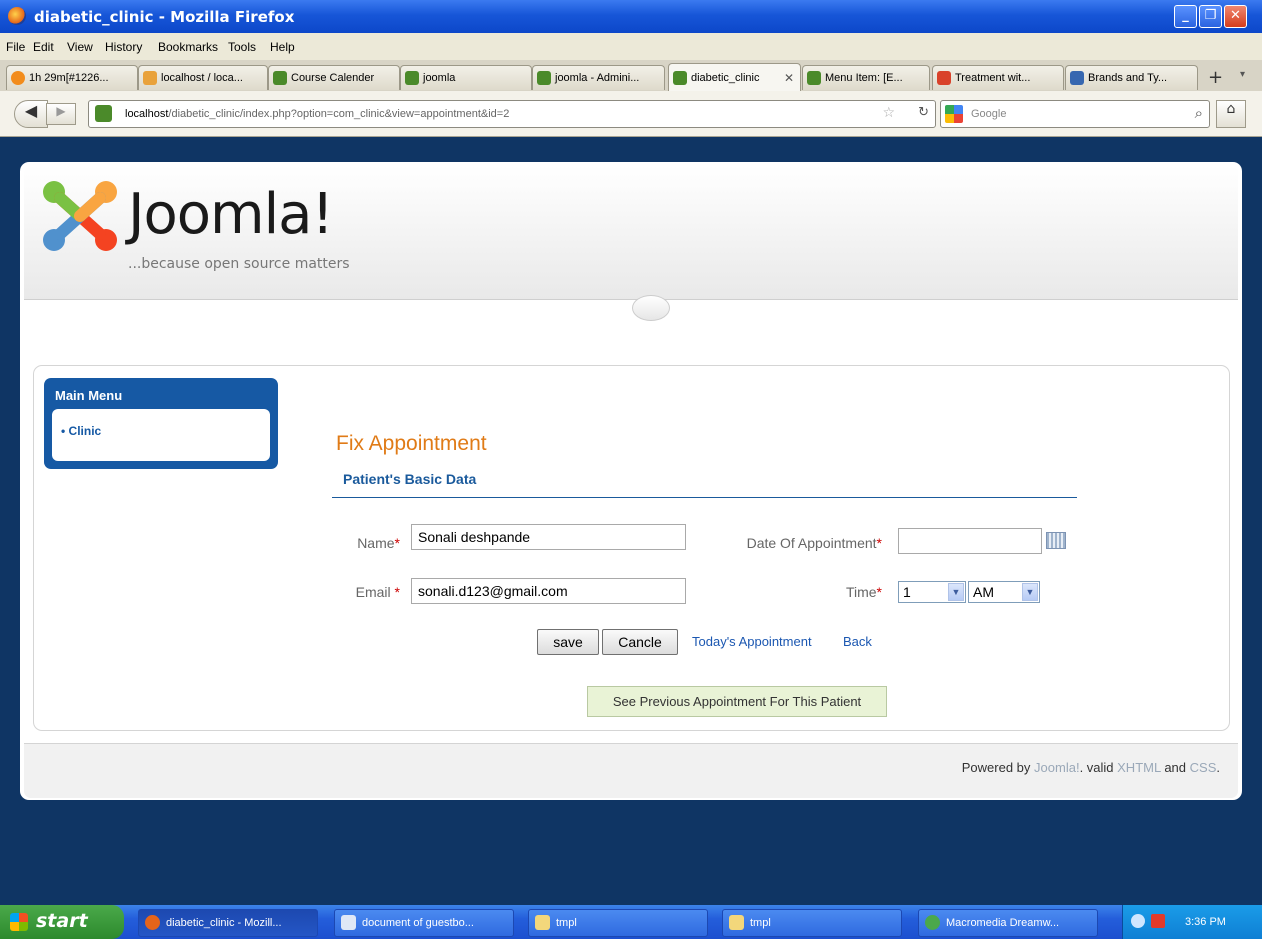 The height and width of the screenshot is (939, 1262). What do you see at coordinates (734, 77) in the screenshot?
I see `tab-diabetic-clinic: diabetic_clinic ✕` at bounding box center [734, 77].